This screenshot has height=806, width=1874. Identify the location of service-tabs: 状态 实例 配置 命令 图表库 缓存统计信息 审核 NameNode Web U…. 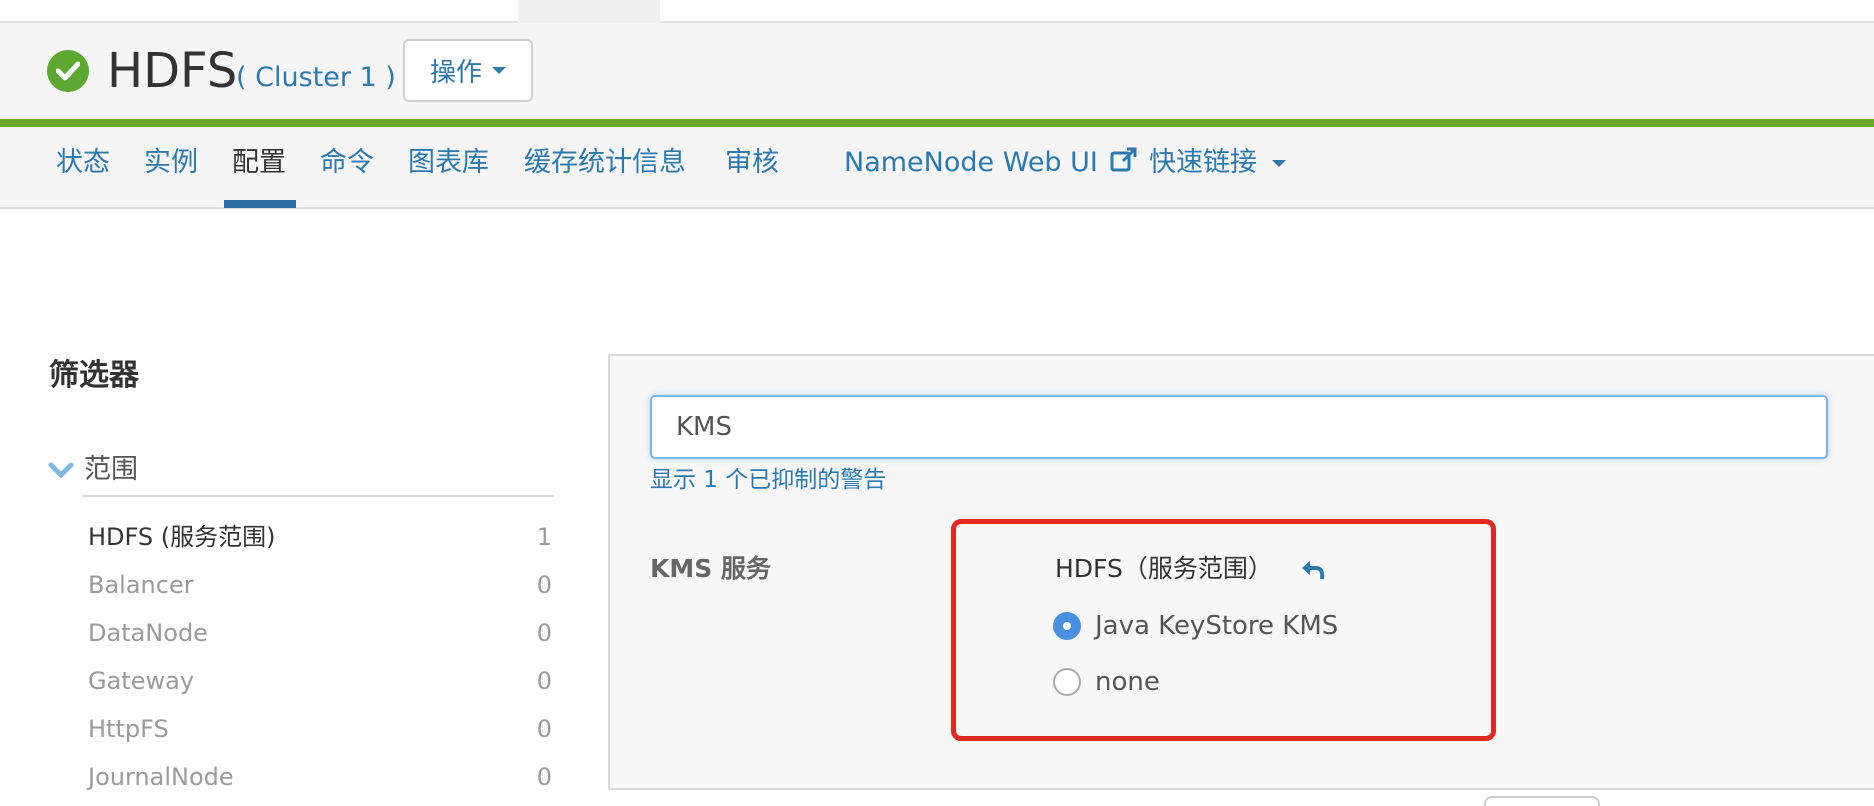
(937, 168).